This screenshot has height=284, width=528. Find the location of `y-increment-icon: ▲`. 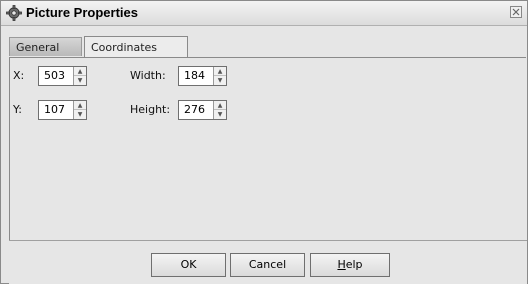

y-increment-icon: ▲ is located at coordinates (80, 105).